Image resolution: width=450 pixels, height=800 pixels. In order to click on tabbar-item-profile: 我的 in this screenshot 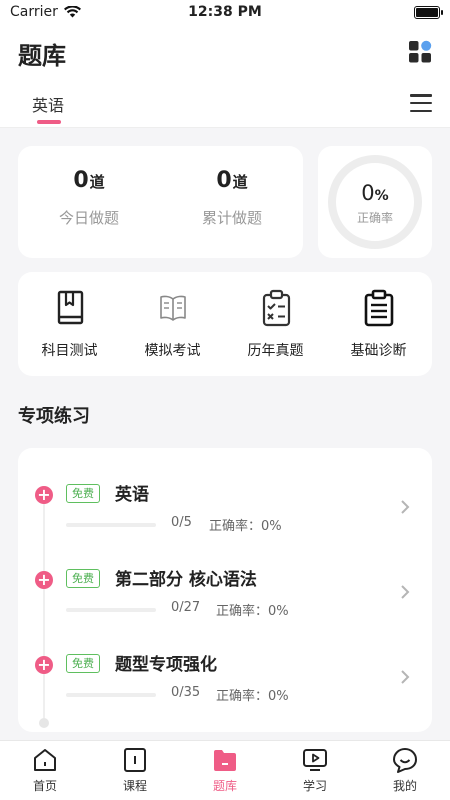, I will do `click(405, 770)`.